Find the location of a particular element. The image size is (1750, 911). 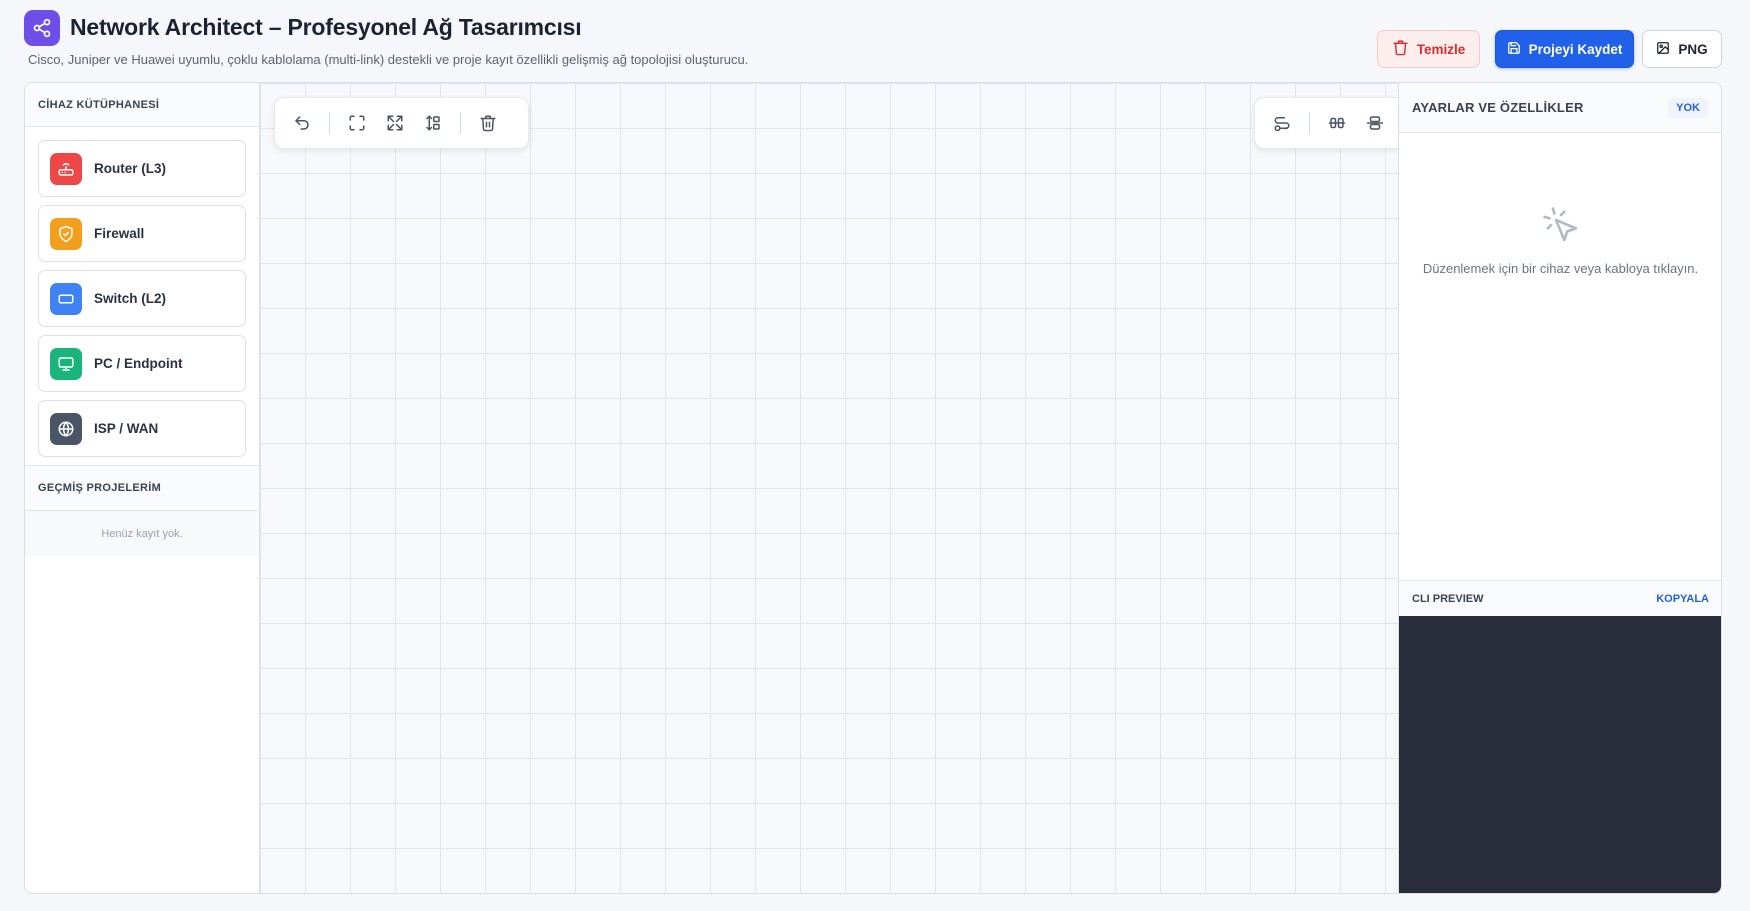

device-switch: Switch (L2) is located at coordinates (142, 298).